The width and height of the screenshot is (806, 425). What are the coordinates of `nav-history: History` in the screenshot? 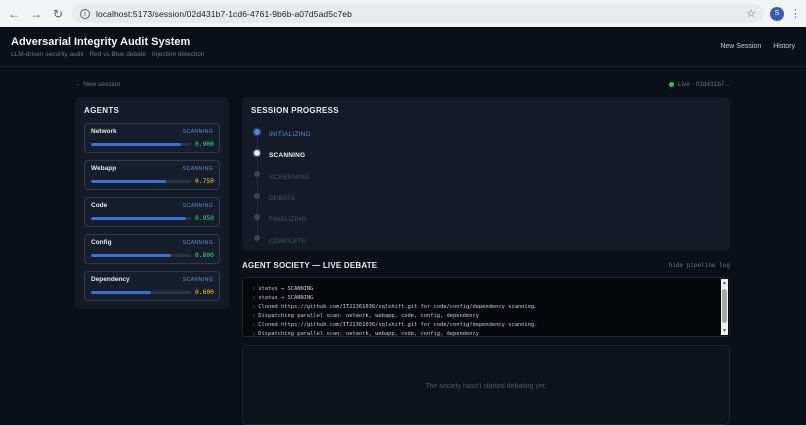 It's located at (784, 46).